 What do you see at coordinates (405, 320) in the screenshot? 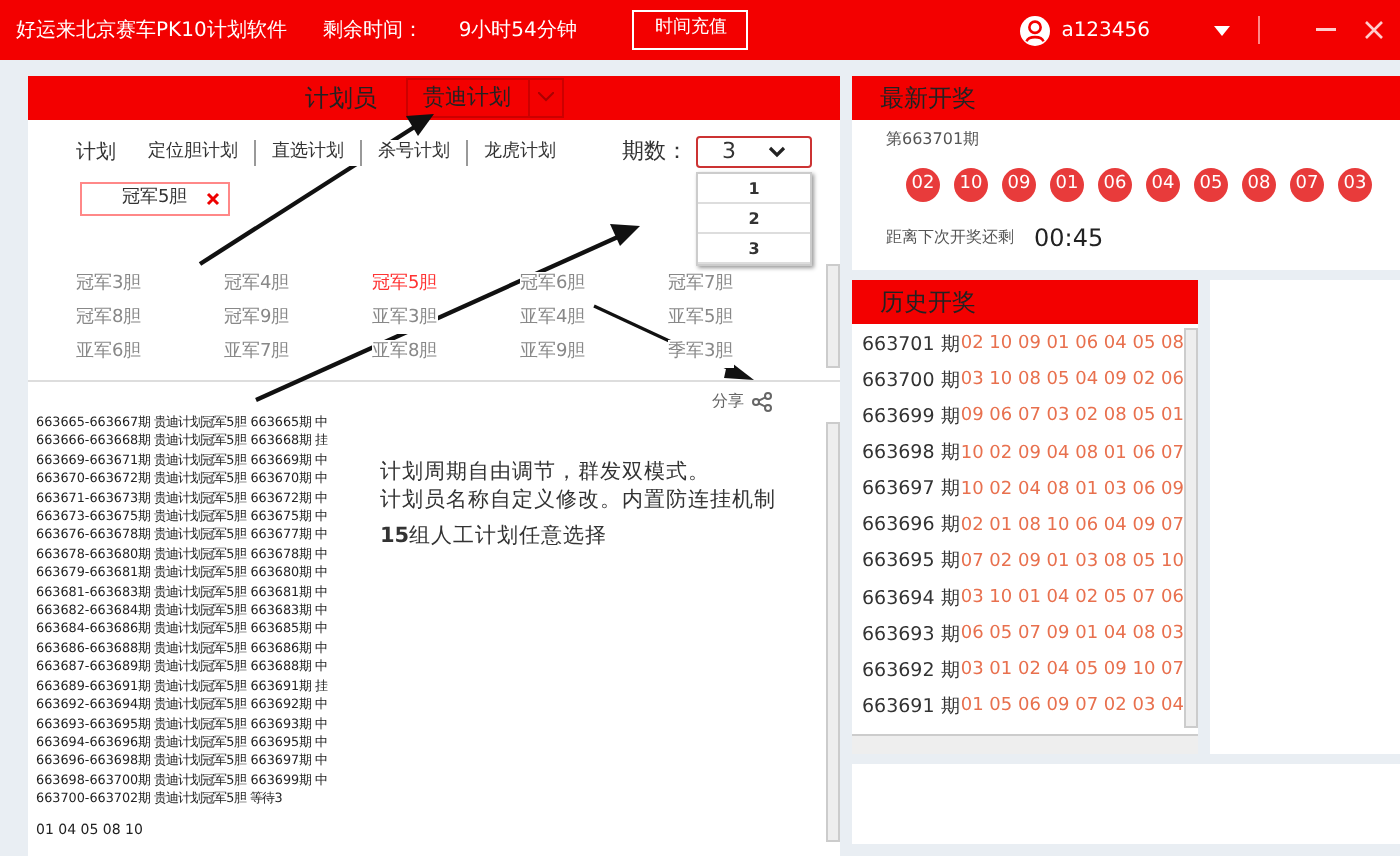
I see `group-option: 亚军3胆` at bounding box center [405, 320].